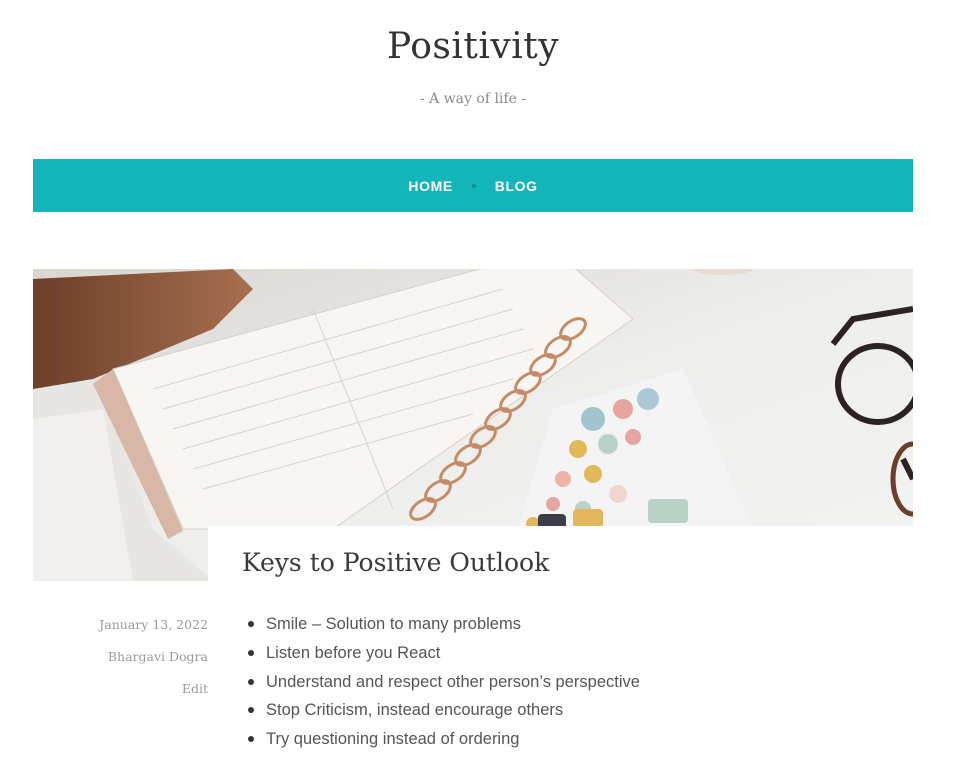 This screenshot has width=966, height=764. I want to click on site-tagline: - A way of life -, so click(473, 99).